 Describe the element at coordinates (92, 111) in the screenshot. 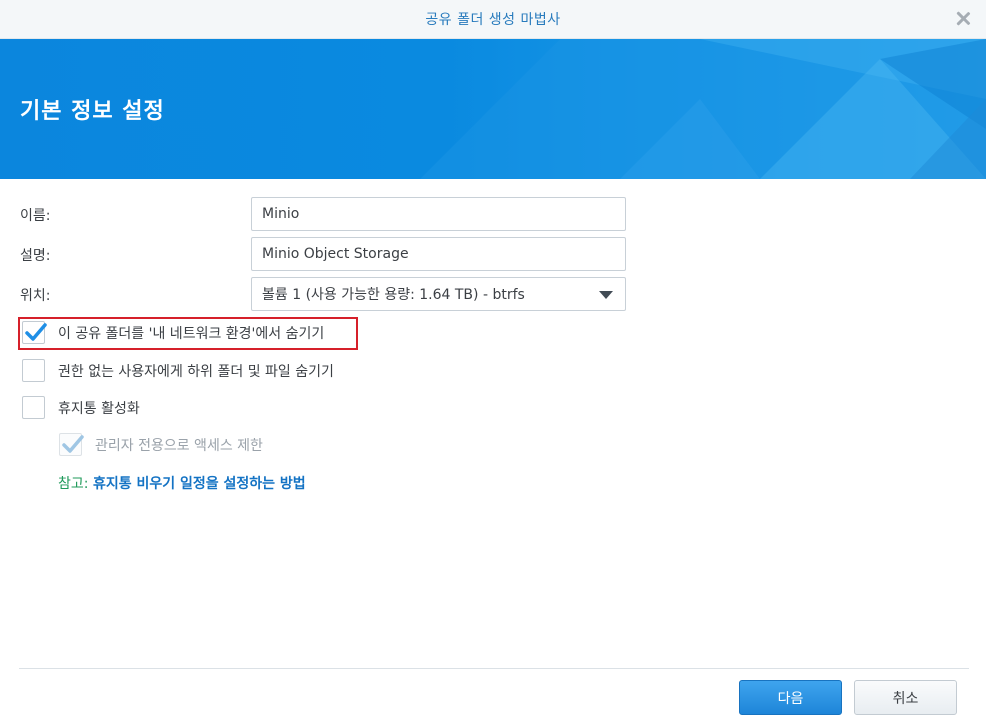

I see `page-heading: 기본 정보 설정` at that location.